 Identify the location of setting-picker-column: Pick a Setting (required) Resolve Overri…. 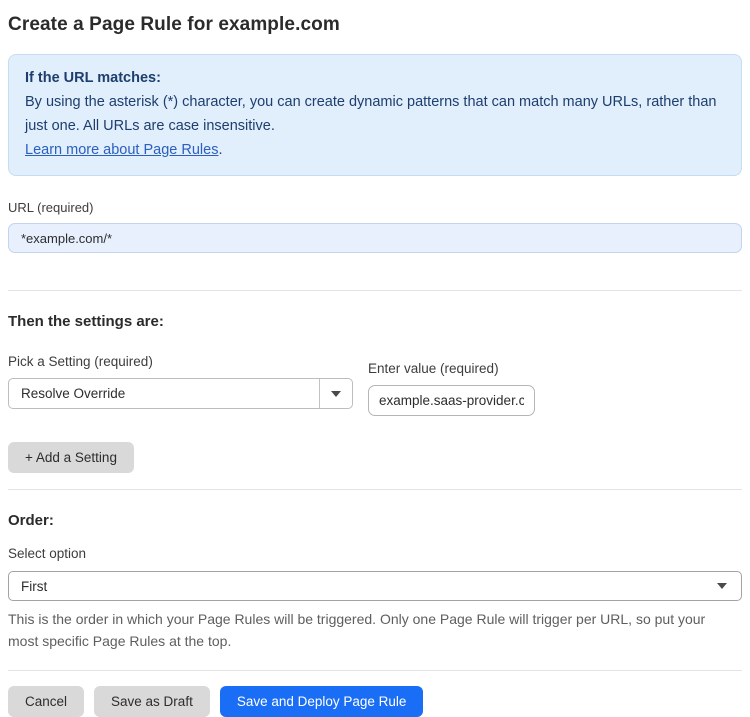
(180, 385).